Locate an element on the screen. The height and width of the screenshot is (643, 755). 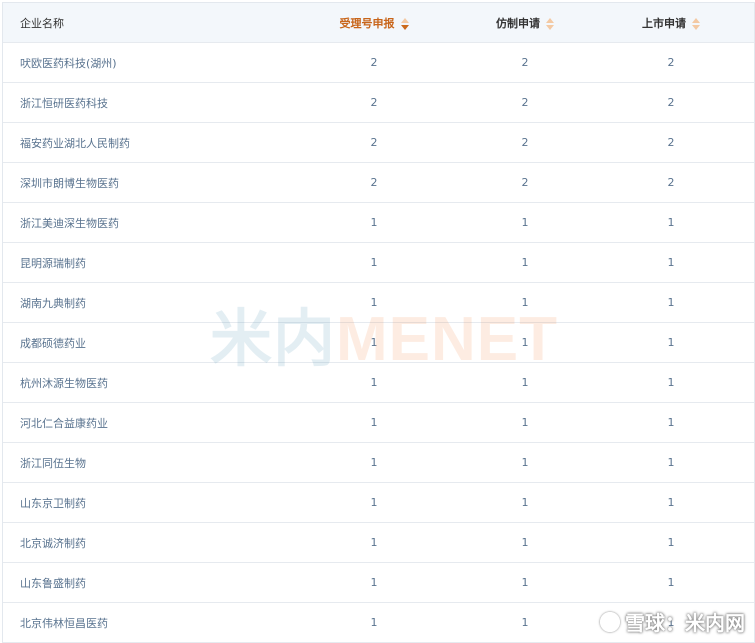
company-name: 浙江美迪深生物医药 is located at coordinates (153, 223).